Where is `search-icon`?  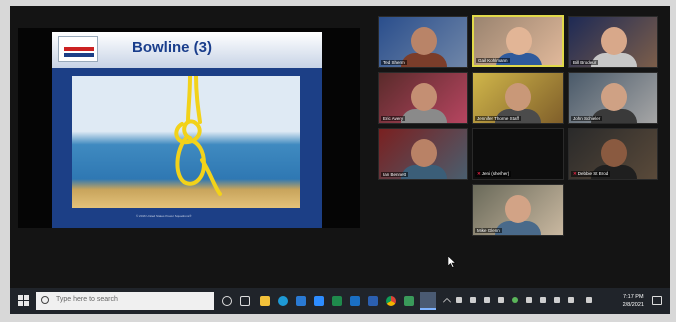 search-icon is located at coordinates (45, 300).